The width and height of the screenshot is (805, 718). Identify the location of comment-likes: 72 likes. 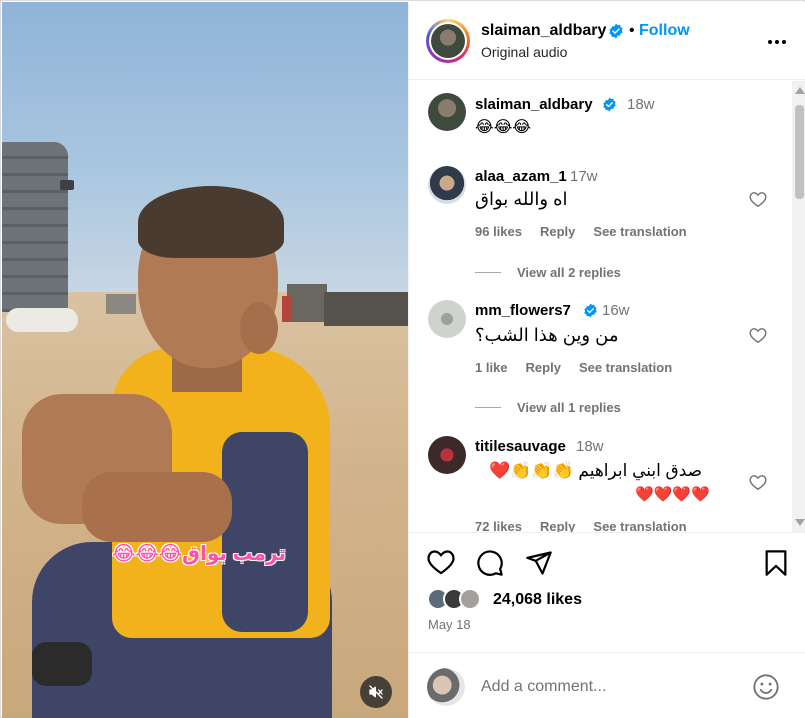
(498, 525).